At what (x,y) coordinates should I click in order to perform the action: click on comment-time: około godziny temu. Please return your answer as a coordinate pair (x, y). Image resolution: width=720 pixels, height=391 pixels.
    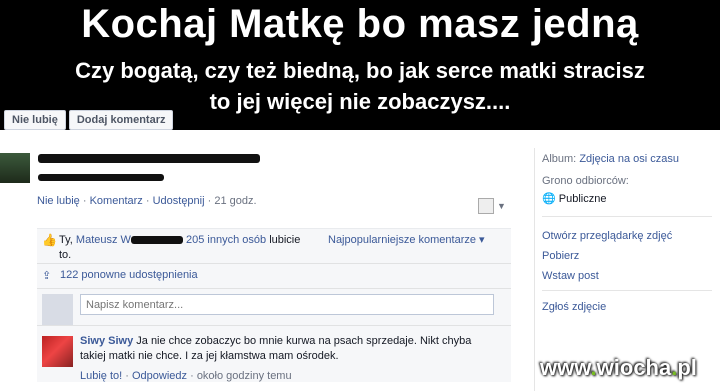
    Looking at the image, I should click on (244, 376).